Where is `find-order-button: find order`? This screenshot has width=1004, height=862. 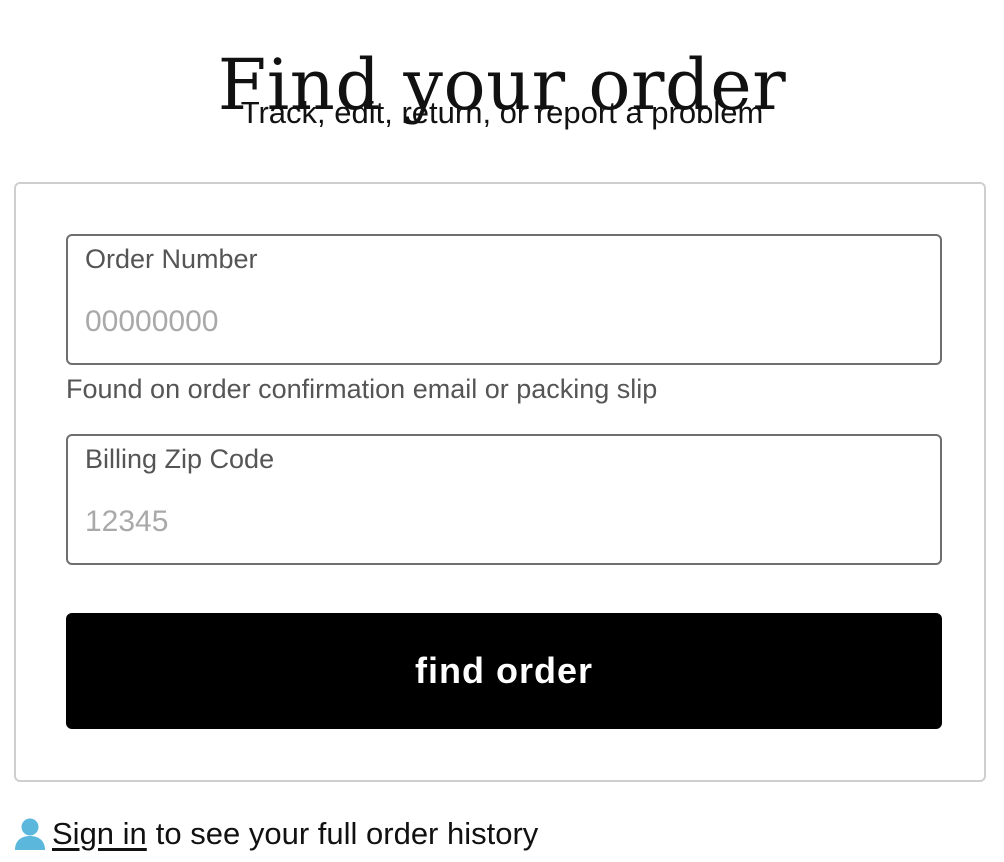
find-order-button: find order is located at coordinates (504, 671).